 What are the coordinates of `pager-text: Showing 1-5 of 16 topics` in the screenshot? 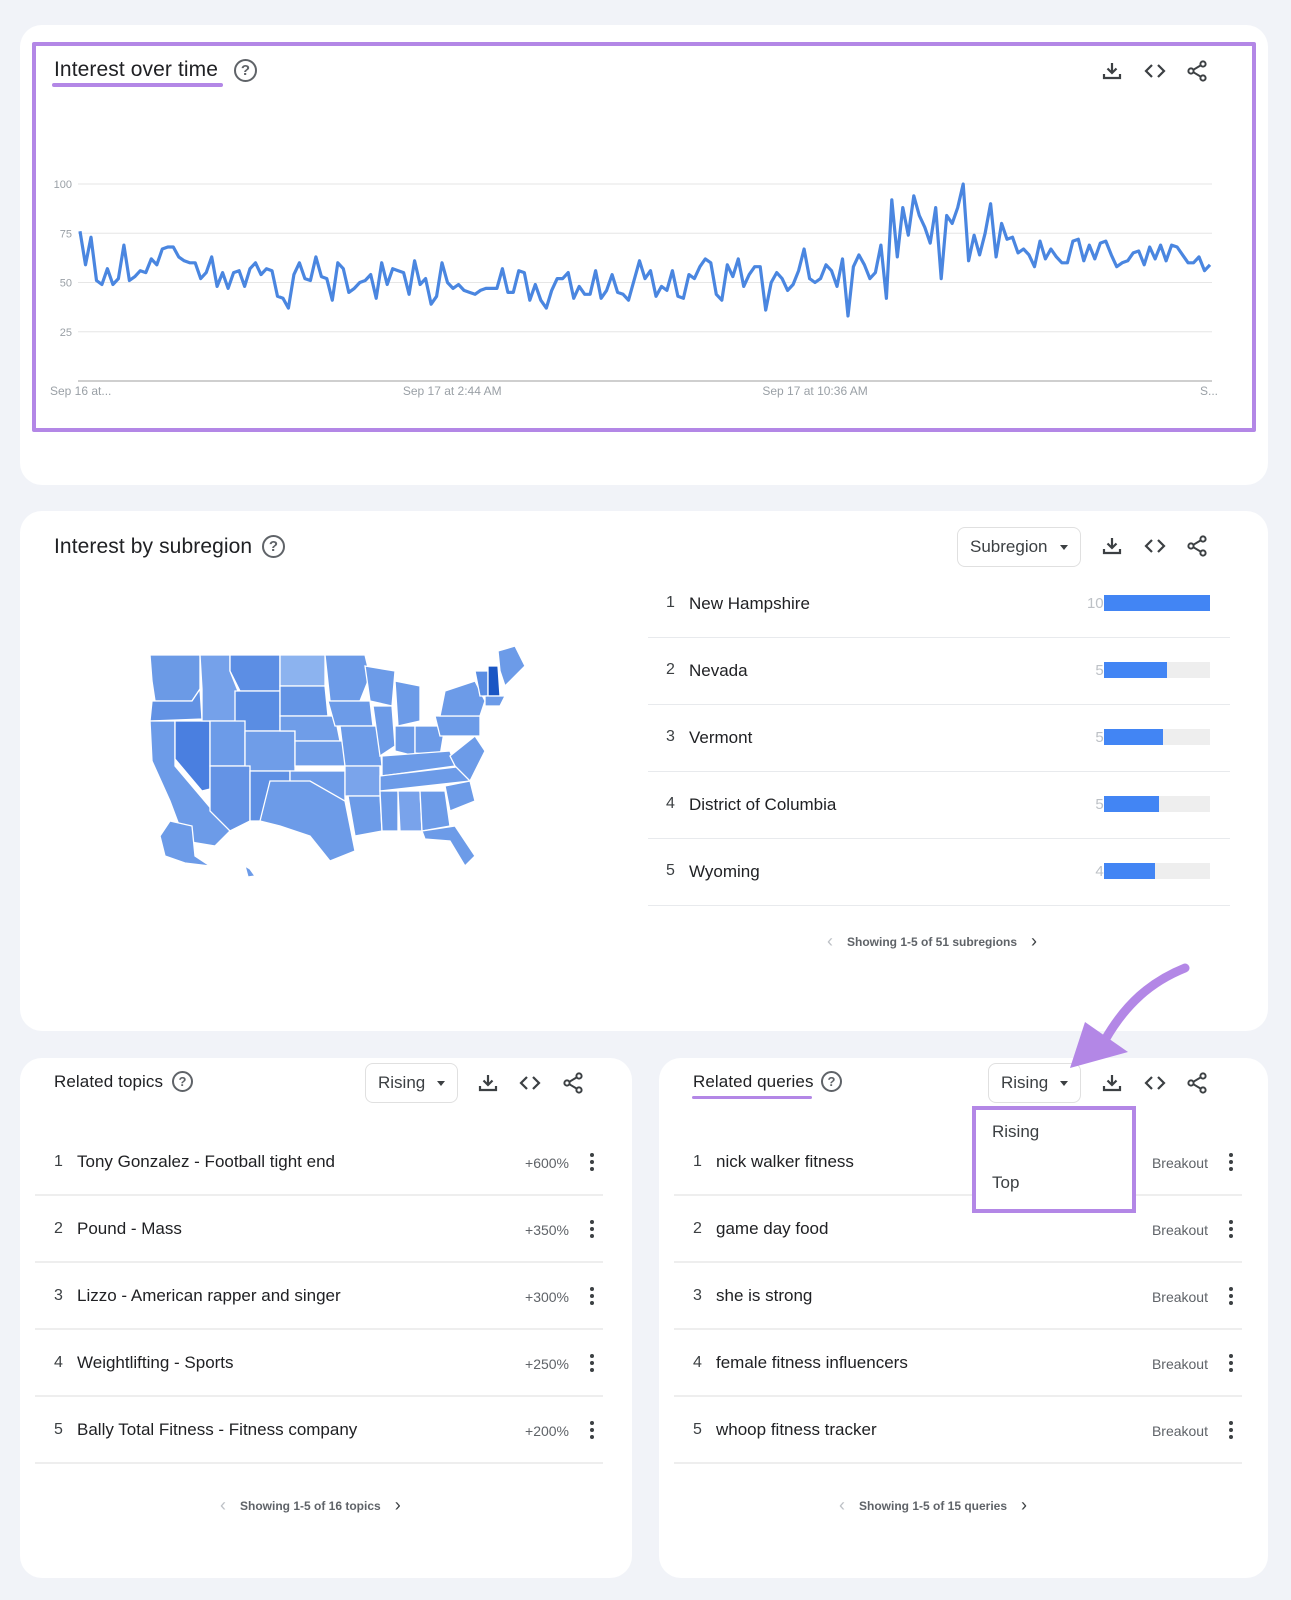 It's located at (310, 1505).